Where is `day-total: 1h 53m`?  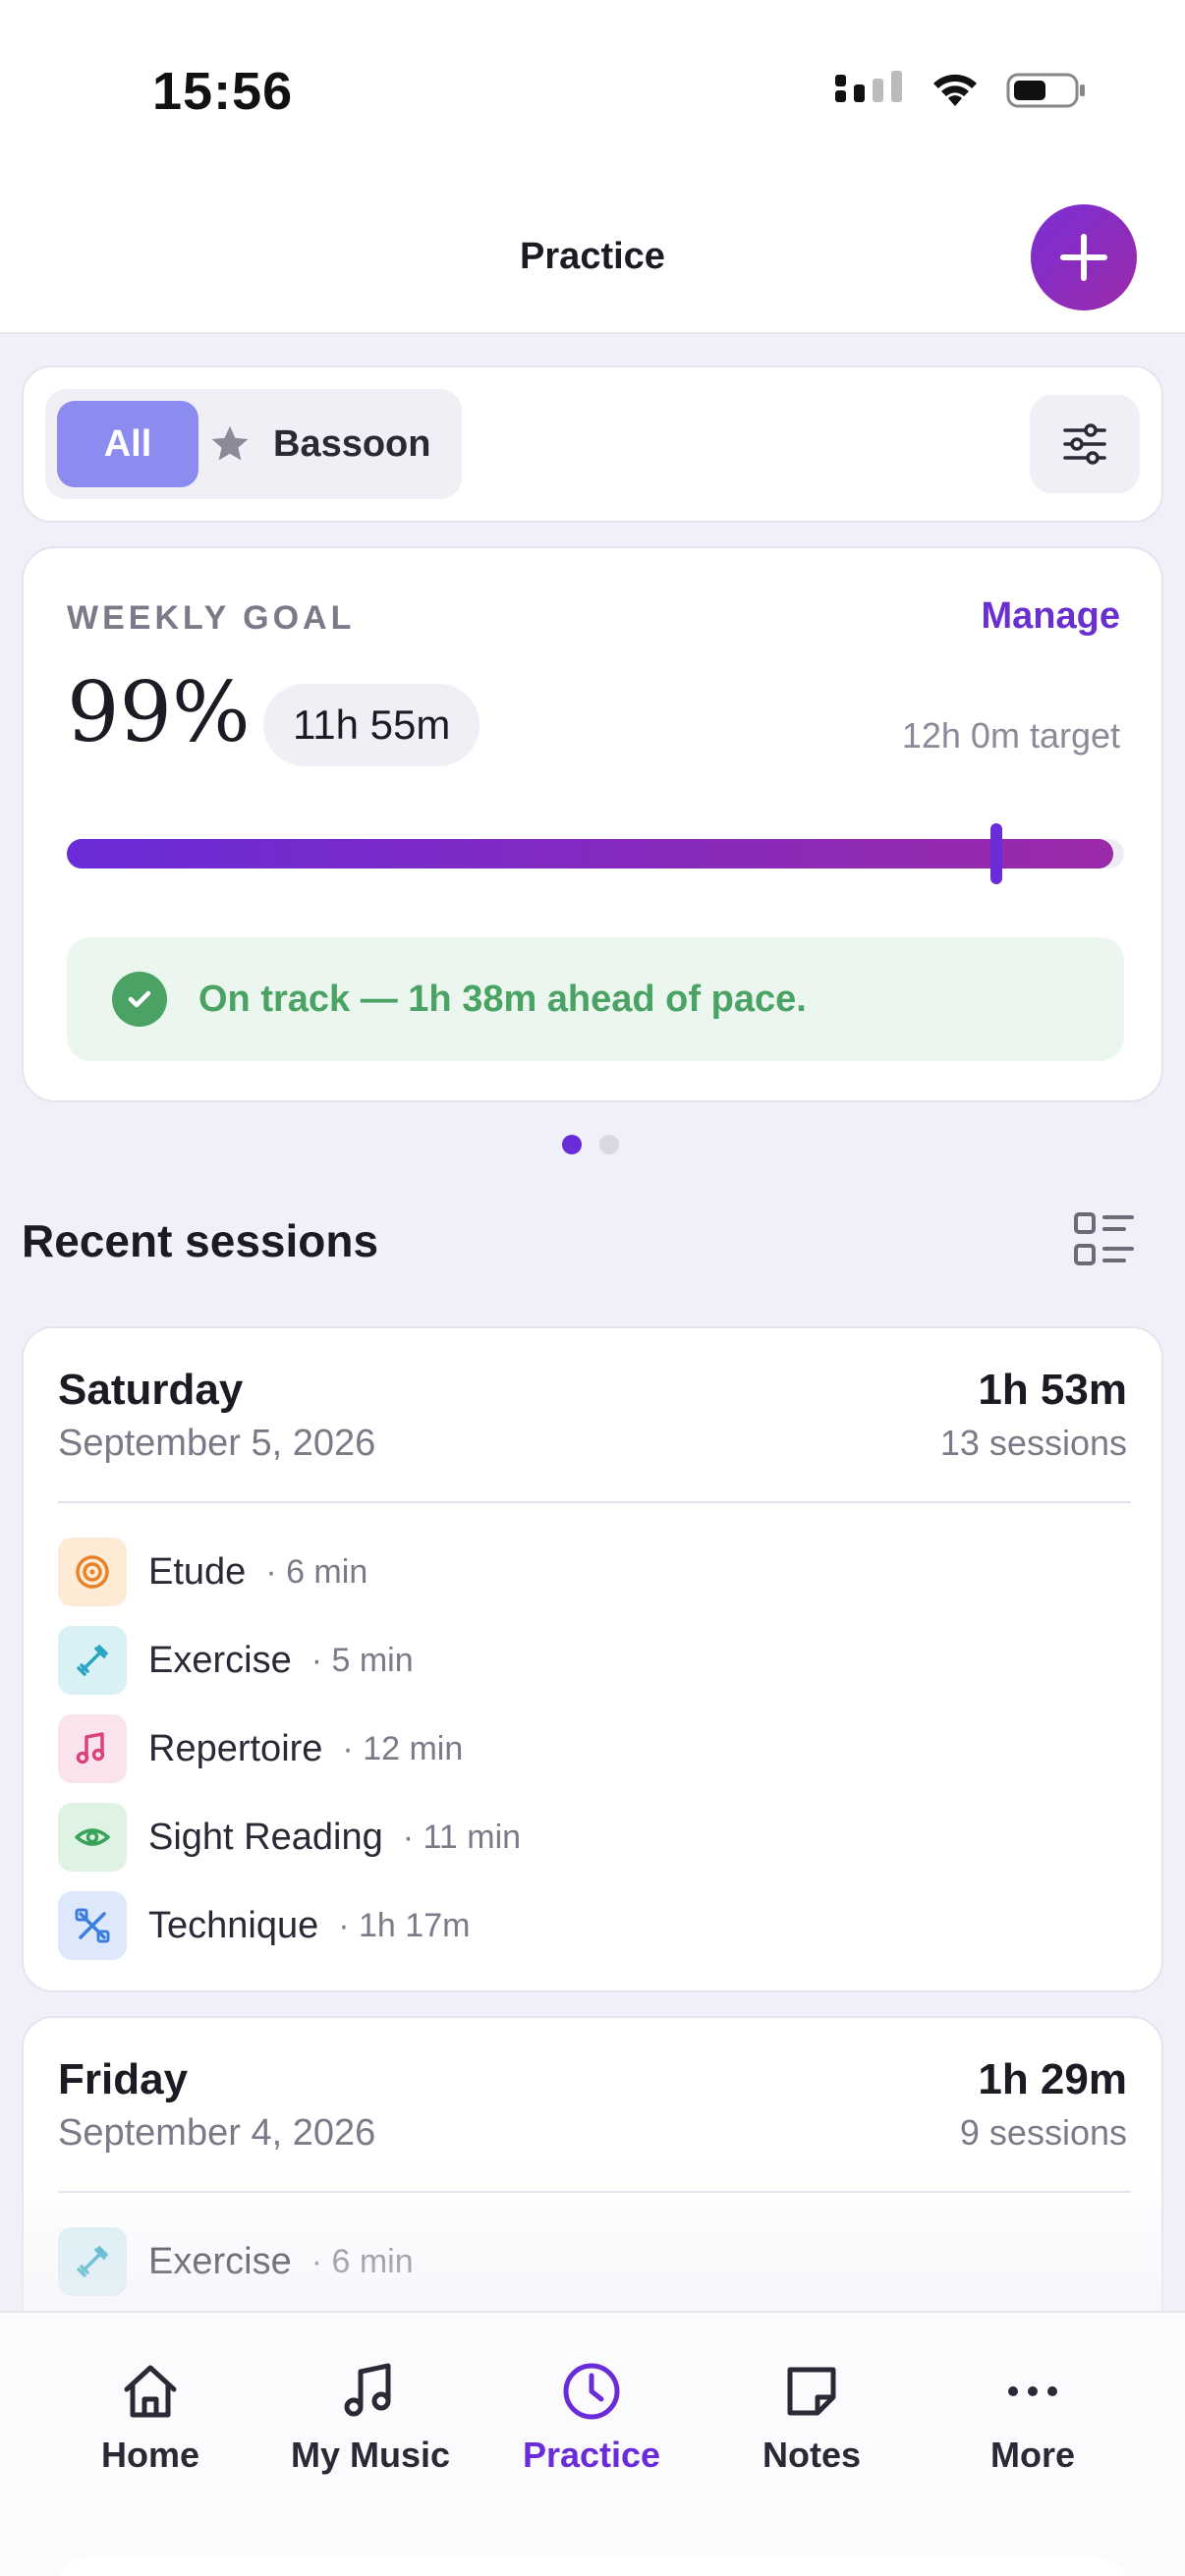
day-total: 1h 53m is located at coordinates (1053, 1390).